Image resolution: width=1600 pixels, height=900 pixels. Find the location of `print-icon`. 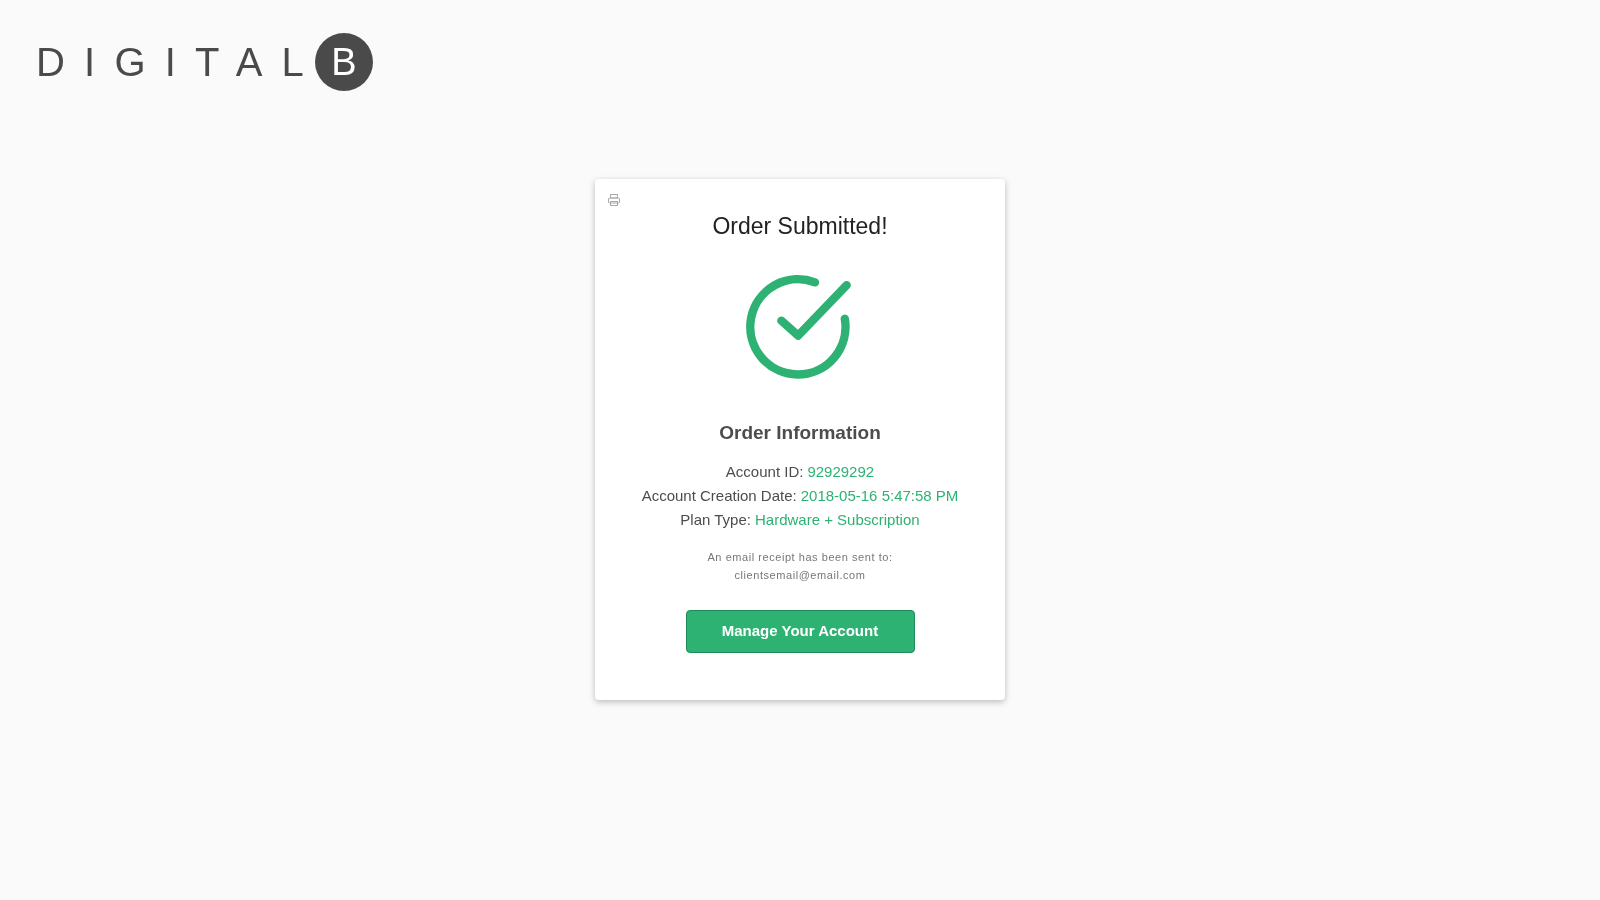

print-icon is located at coordinates (614, 200).